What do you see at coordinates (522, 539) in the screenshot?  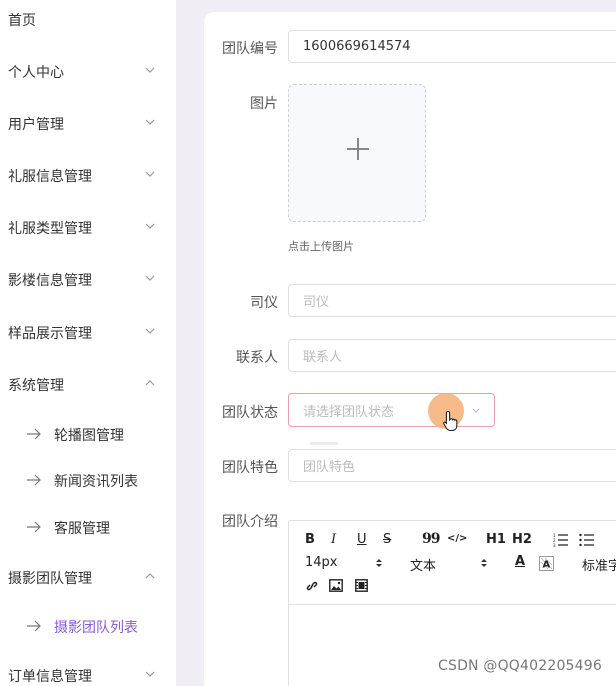 I see `h2-button: H2` at bounding box center [522, 539].